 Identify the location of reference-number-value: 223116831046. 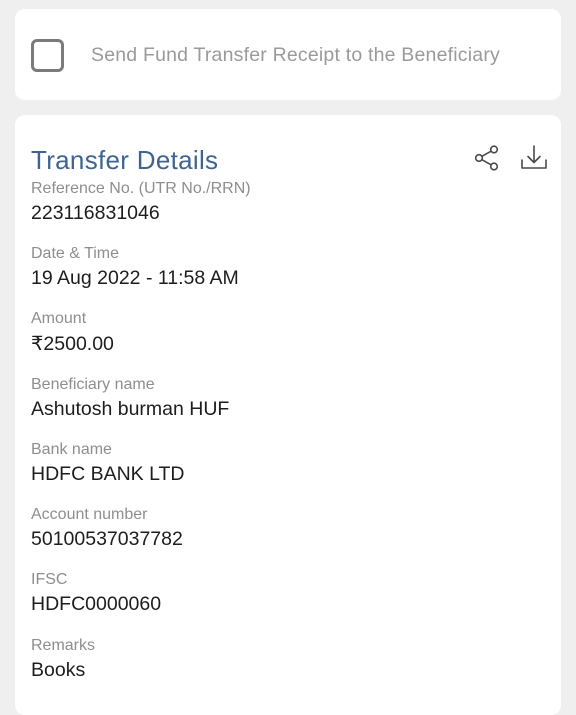
(95, 213).